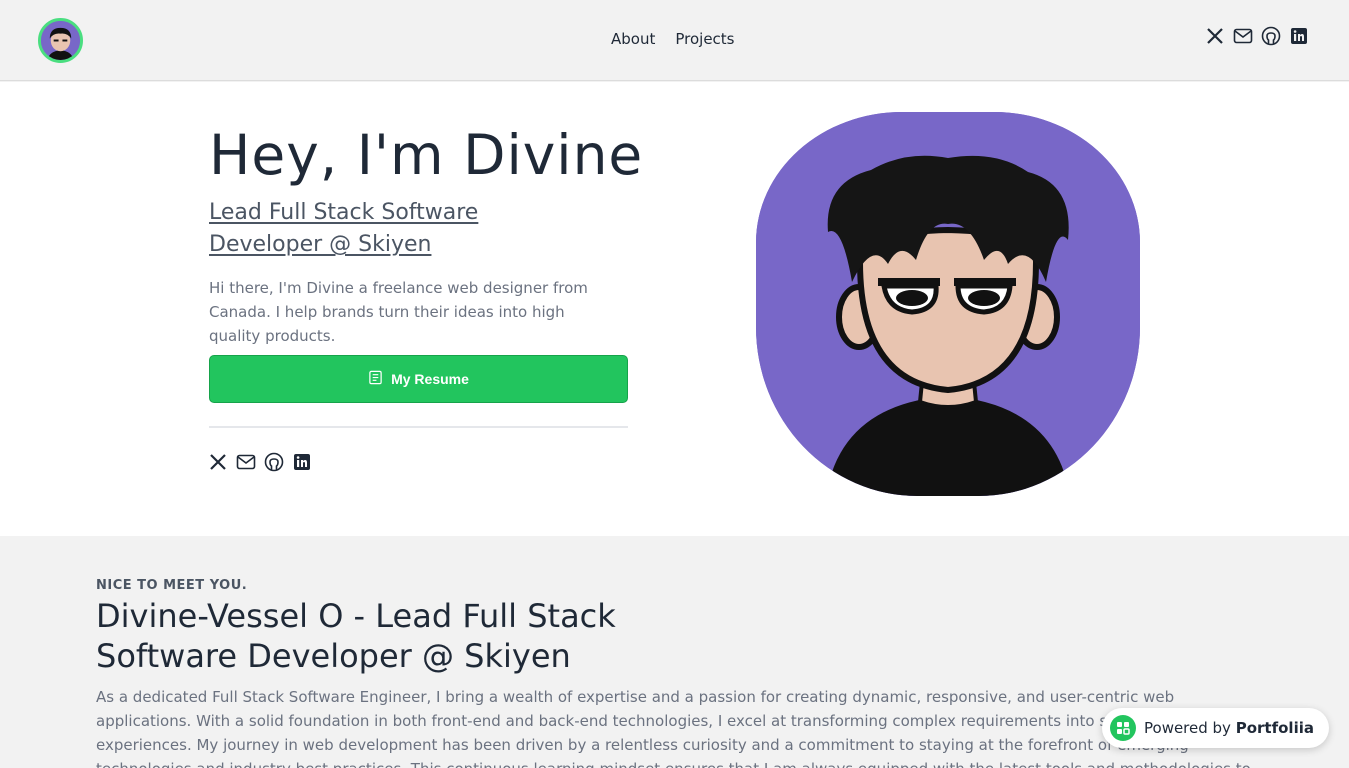 The image size is (1349, 768). What do you see at coordinates (418, 427) in the screenshot?
I see `divider` at bounding box center [418, 427].